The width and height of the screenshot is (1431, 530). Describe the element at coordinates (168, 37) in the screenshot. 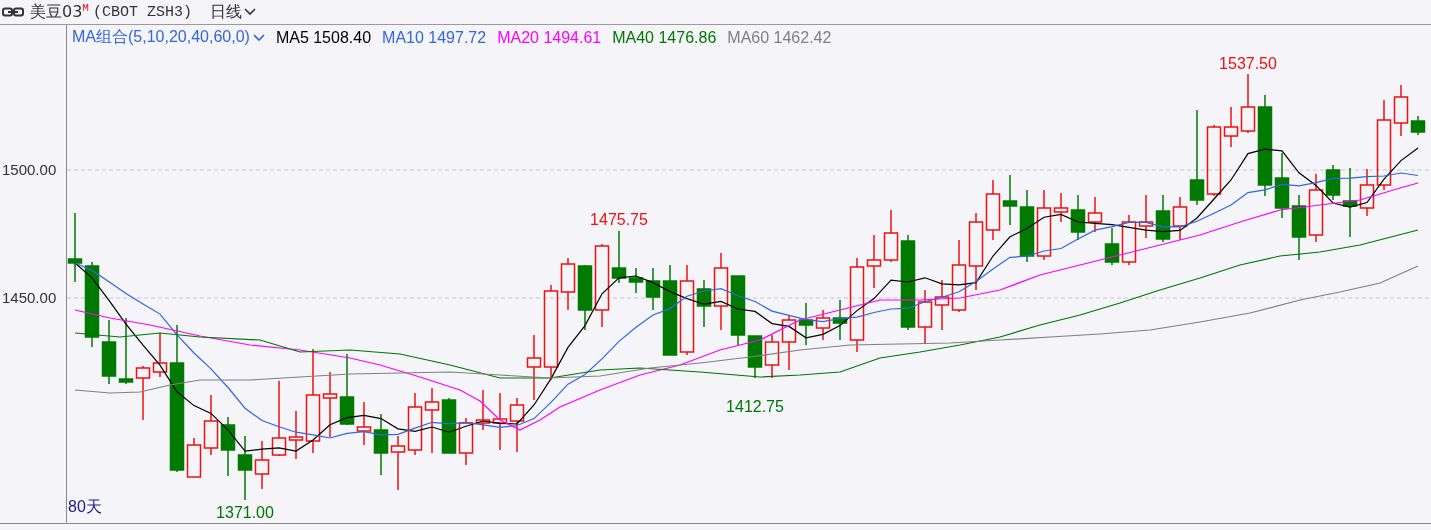

I see `indicator-dropdown: MA组合(5,10,20,40,60,0)` at that location.